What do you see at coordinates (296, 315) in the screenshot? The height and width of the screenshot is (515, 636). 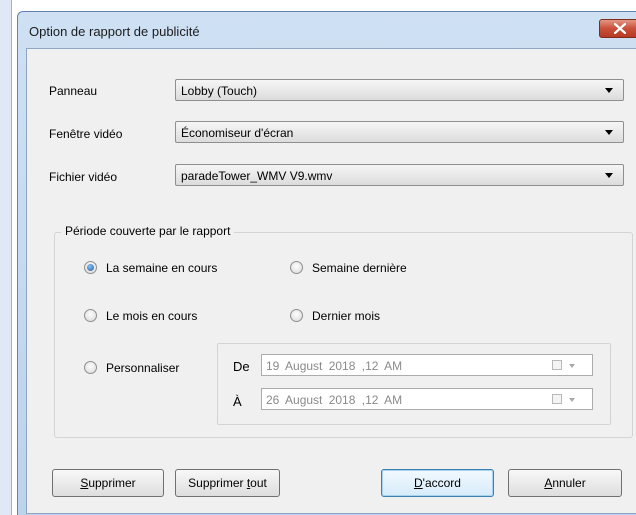 I see `radio-last-month` at bounding box center [296, 315].